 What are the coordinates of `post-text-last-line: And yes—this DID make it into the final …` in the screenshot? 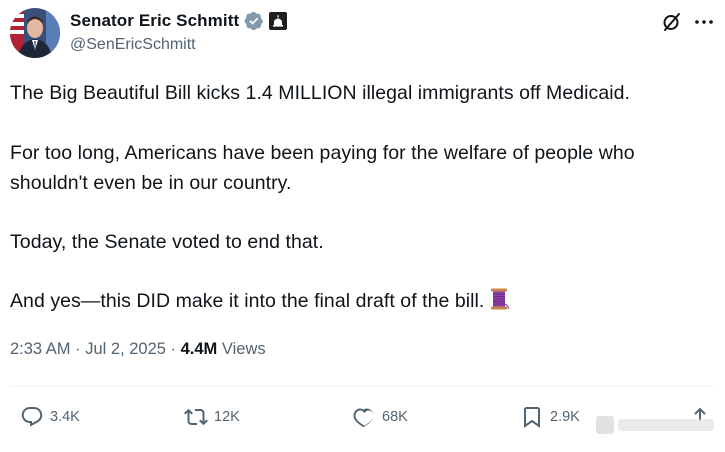 It's located at (260, 301).